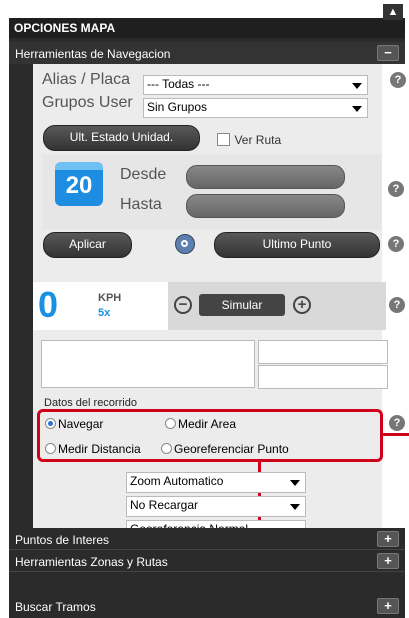 The height and width of the screenshot is (618, 409). I want to click on alias-select-value: --- Todas ---, so click(178, 84).